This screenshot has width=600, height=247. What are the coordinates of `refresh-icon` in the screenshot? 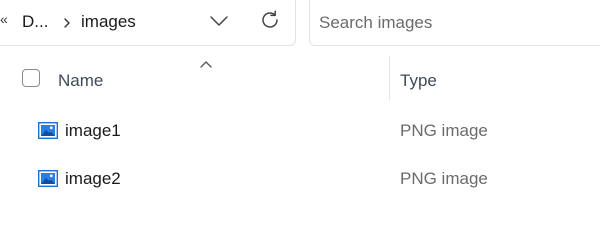 It's located at (270, 20).